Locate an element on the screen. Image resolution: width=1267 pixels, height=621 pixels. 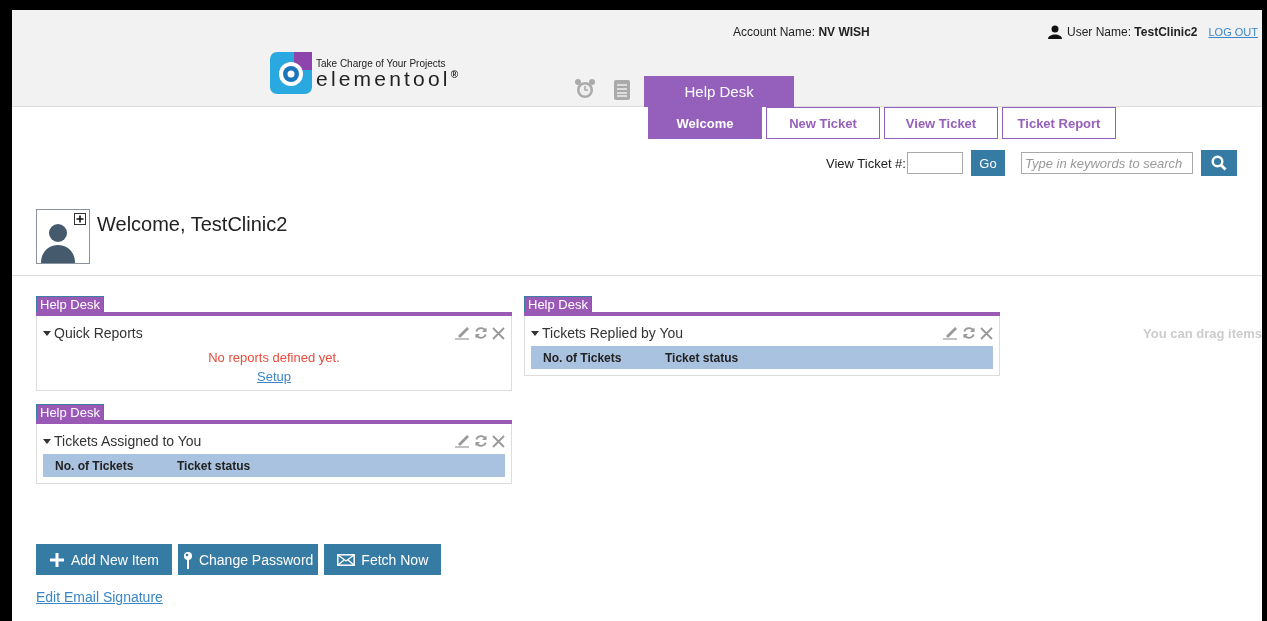
logout-link: LOG OUT is located at coordinates (1233, 32).